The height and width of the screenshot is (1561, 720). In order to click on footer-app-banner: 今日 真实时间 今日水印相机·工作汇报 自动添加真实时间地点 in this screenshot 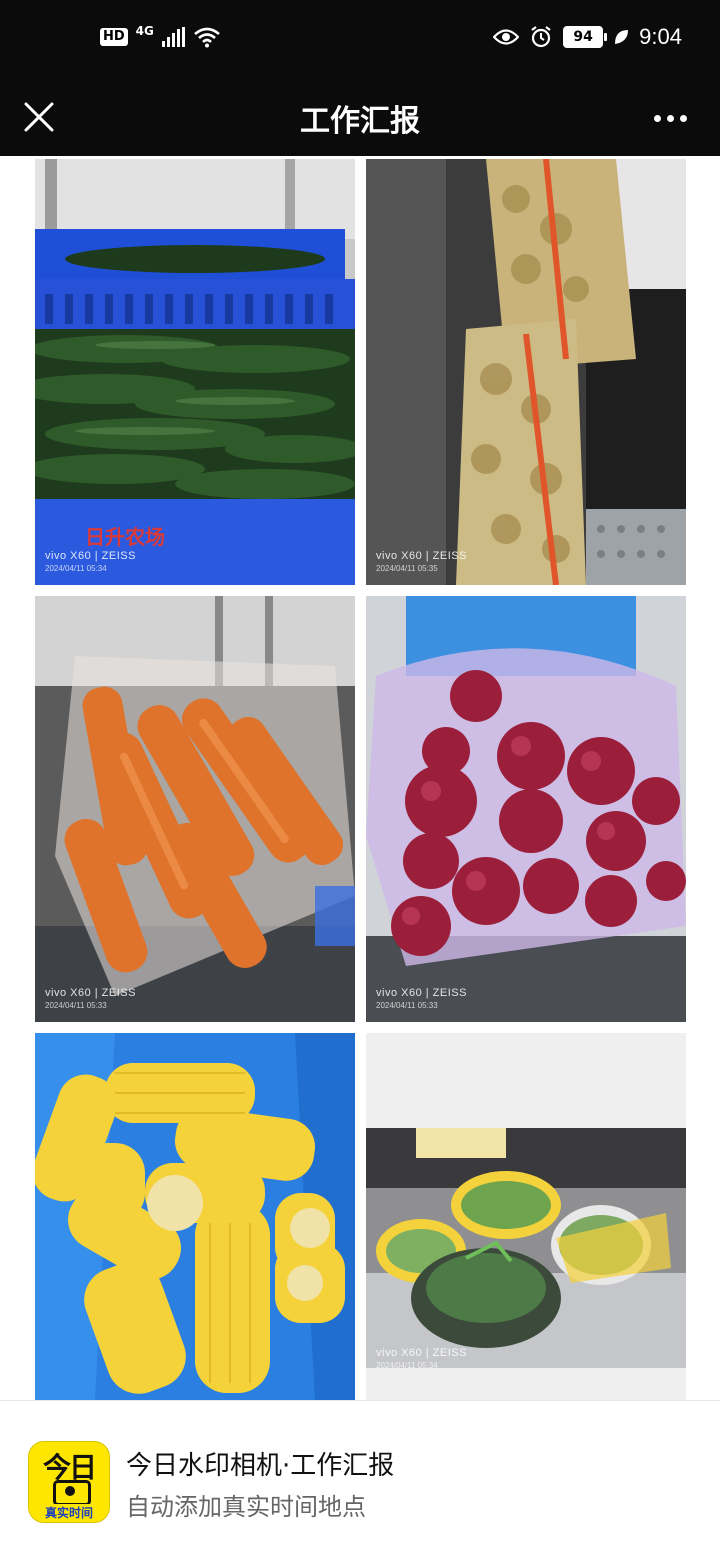, I will do `click(360, 1480)`.